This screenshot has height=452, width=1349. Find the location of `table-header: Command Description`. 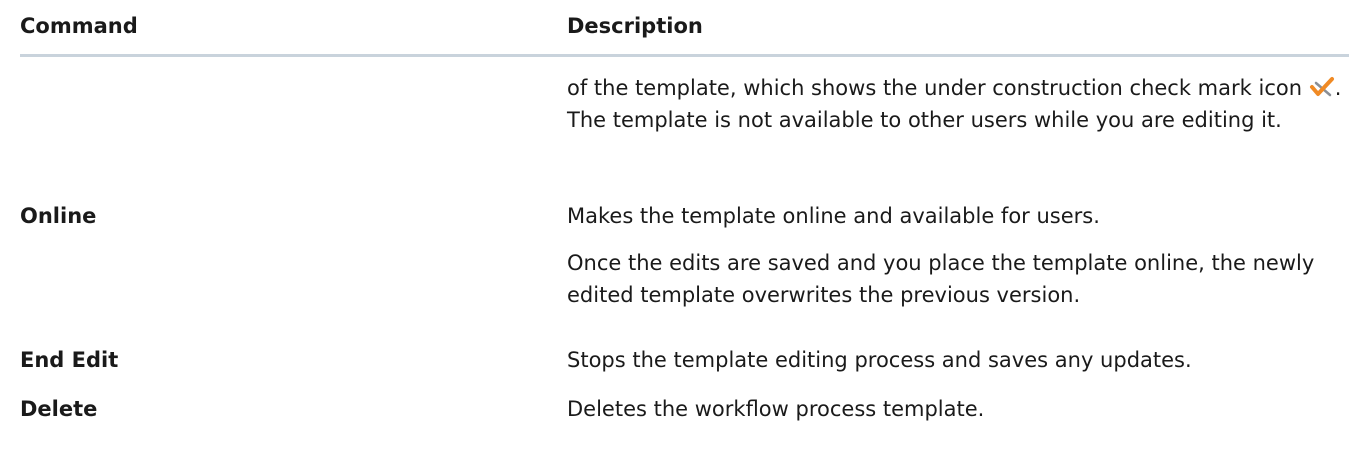

table-header: Command Description is located at coordinates (684, 28).